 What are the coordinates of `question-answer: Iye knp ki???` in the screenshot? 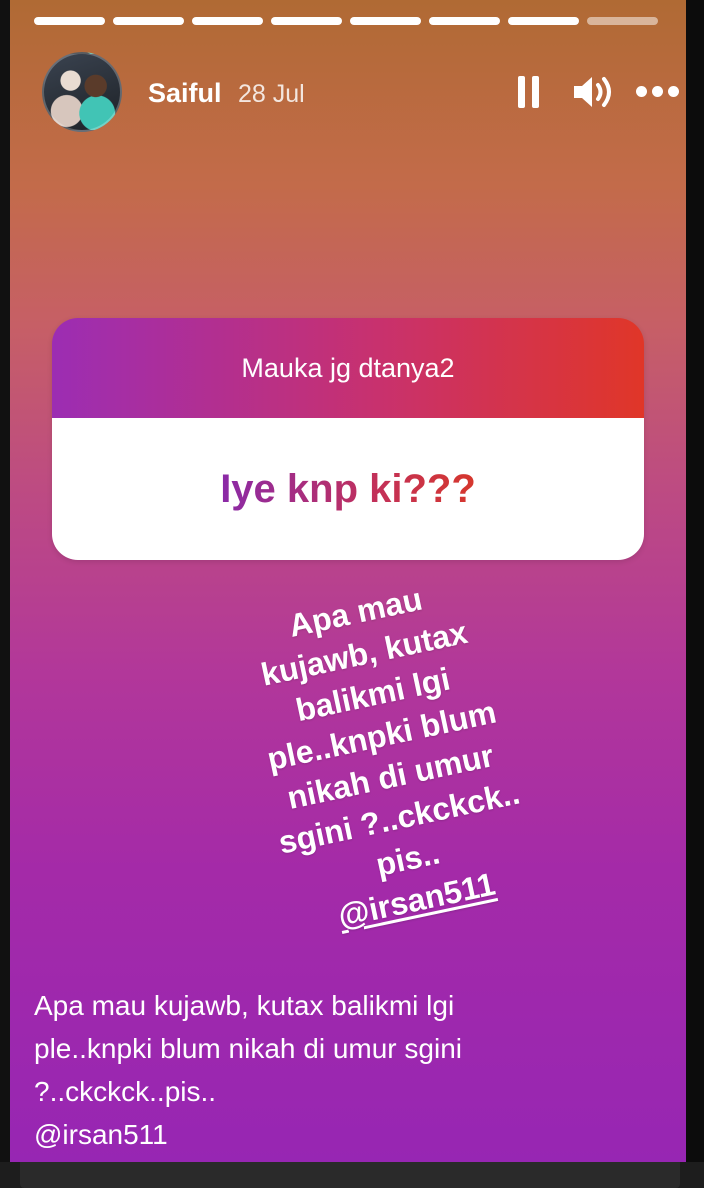 It's located at (348, 488).